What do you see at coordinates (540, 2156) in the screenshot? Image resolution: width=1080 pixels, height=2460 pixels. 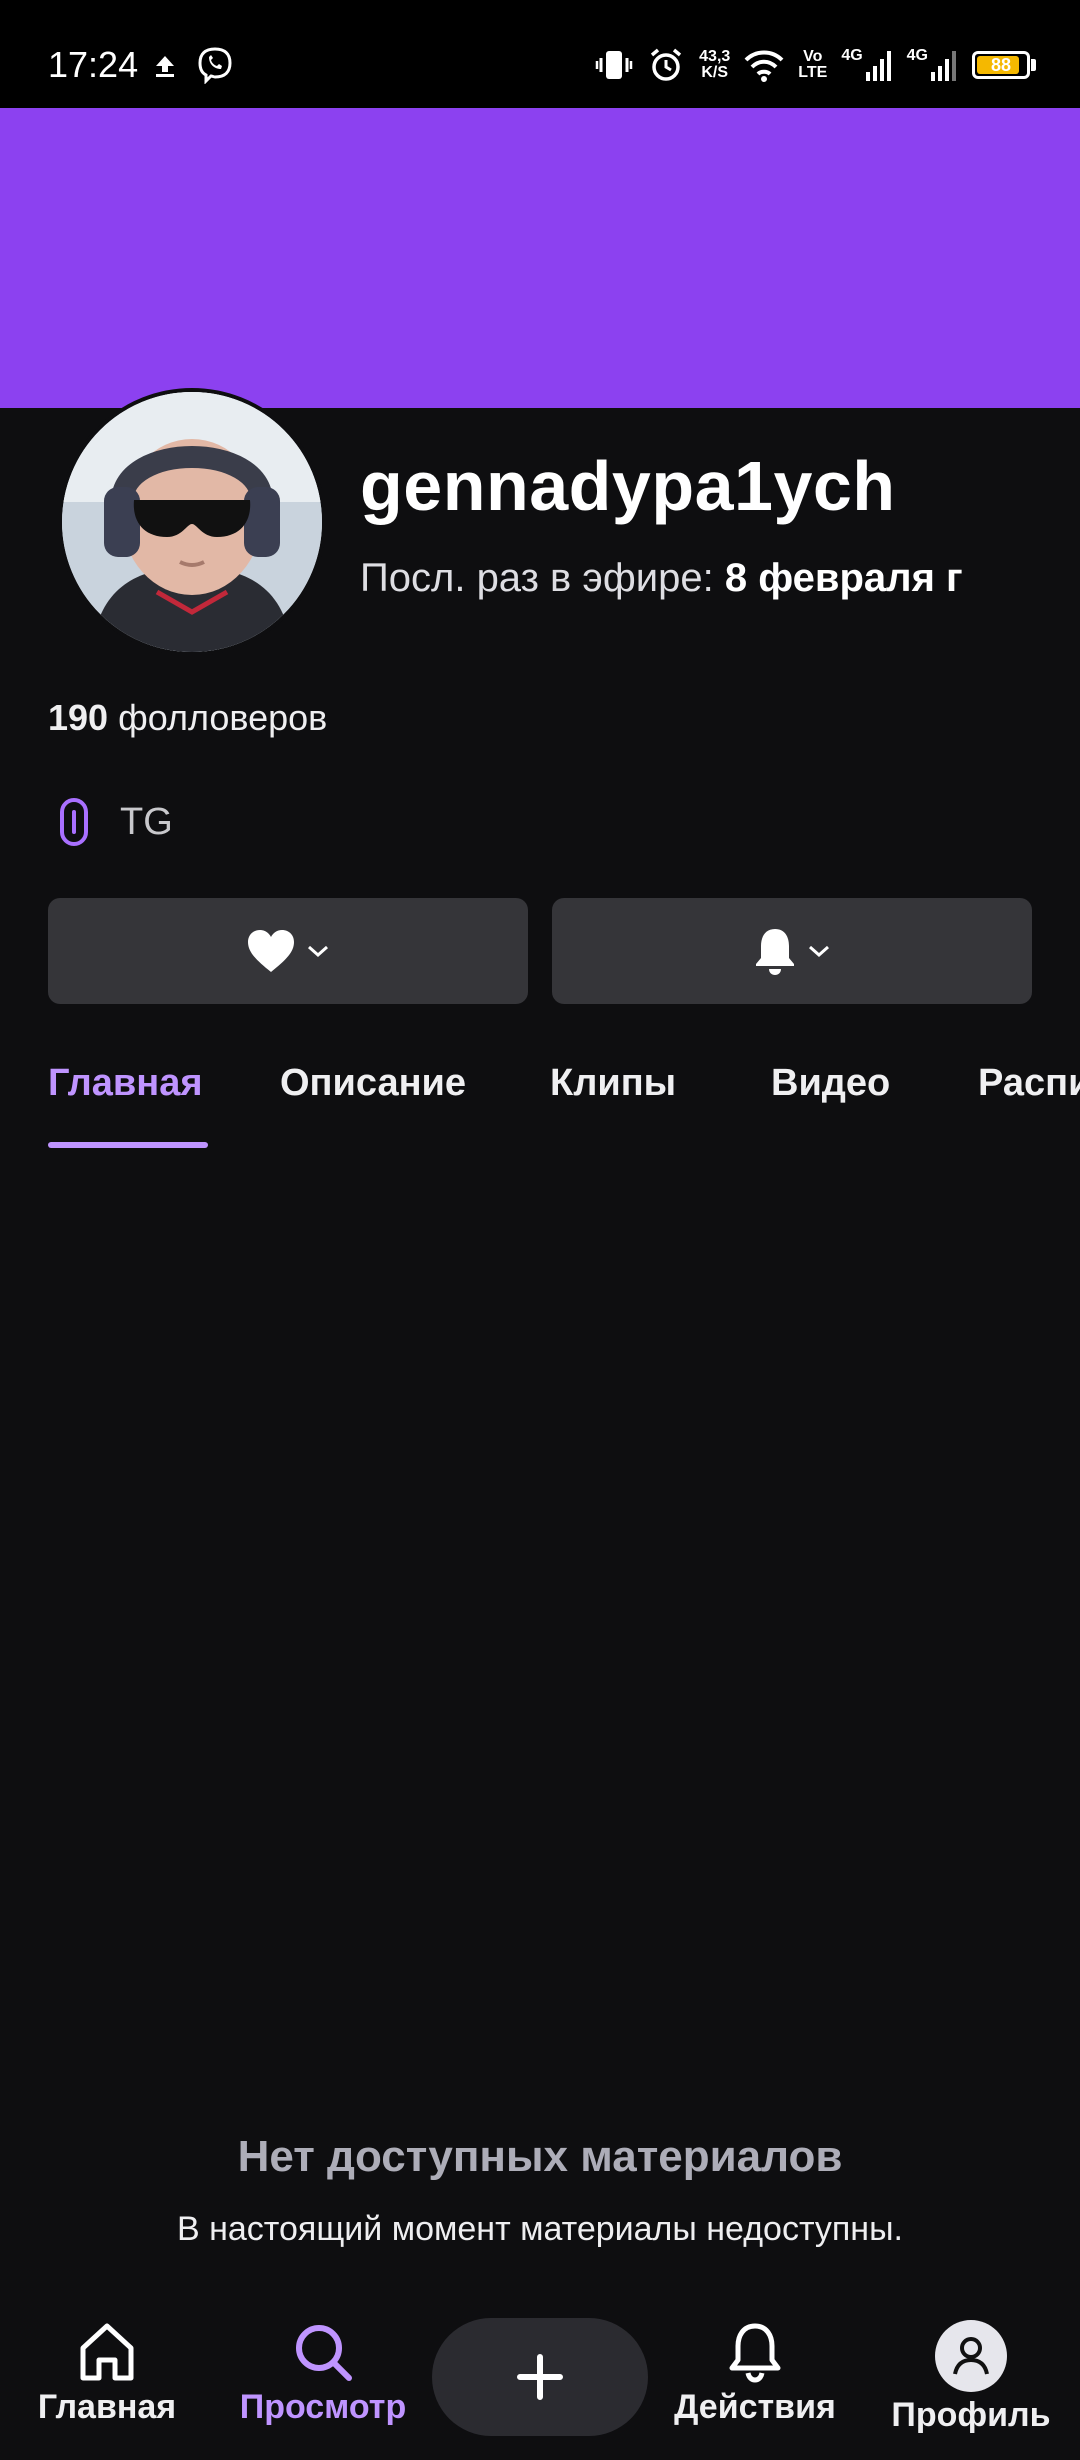 I see `empty-state-title: Нет доступных материалов` at bounding box center [540, 2156].